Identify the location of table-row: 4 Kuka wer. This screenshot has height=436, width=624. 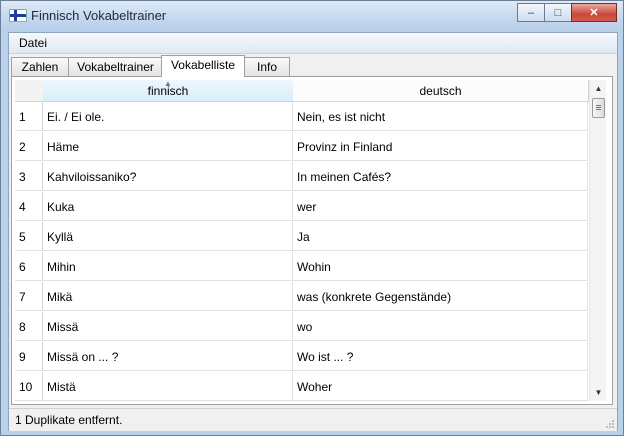
(301, 207).